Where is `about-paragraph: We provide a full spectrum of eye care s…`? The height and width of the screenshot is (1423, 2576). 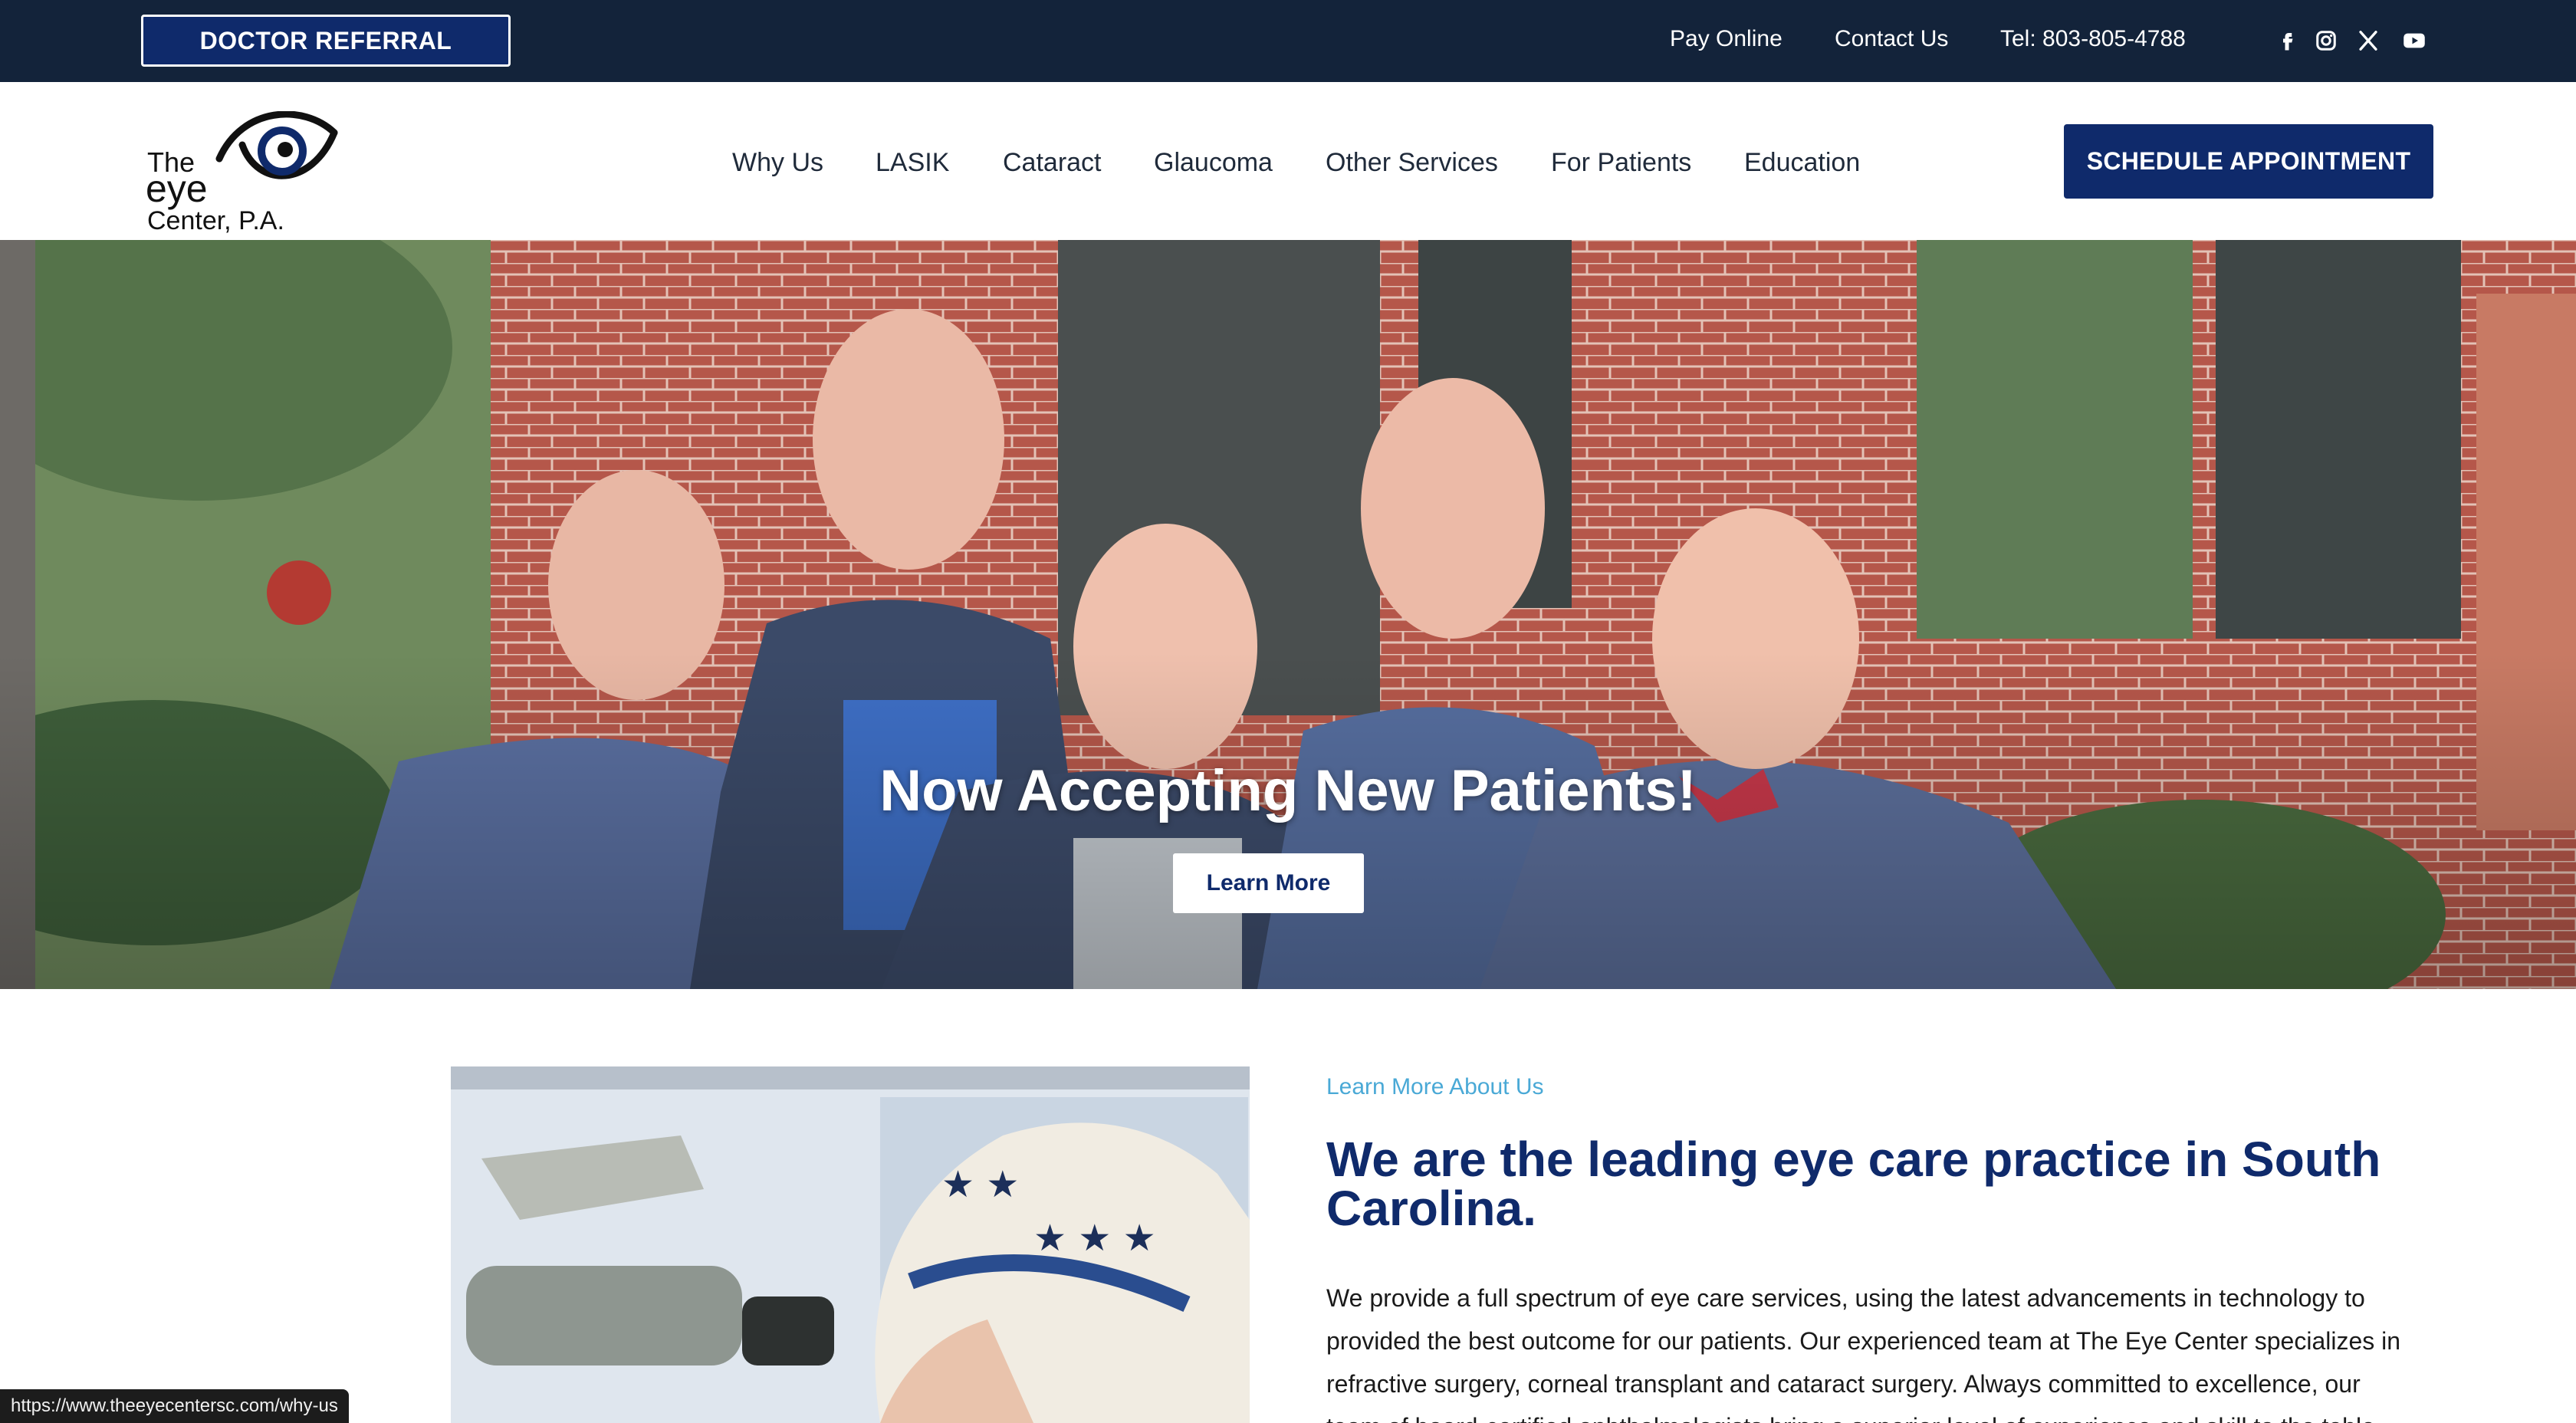 about-paragraph: We provide a full spectrum of eye care s… is located at coordinates (1864, 1353).